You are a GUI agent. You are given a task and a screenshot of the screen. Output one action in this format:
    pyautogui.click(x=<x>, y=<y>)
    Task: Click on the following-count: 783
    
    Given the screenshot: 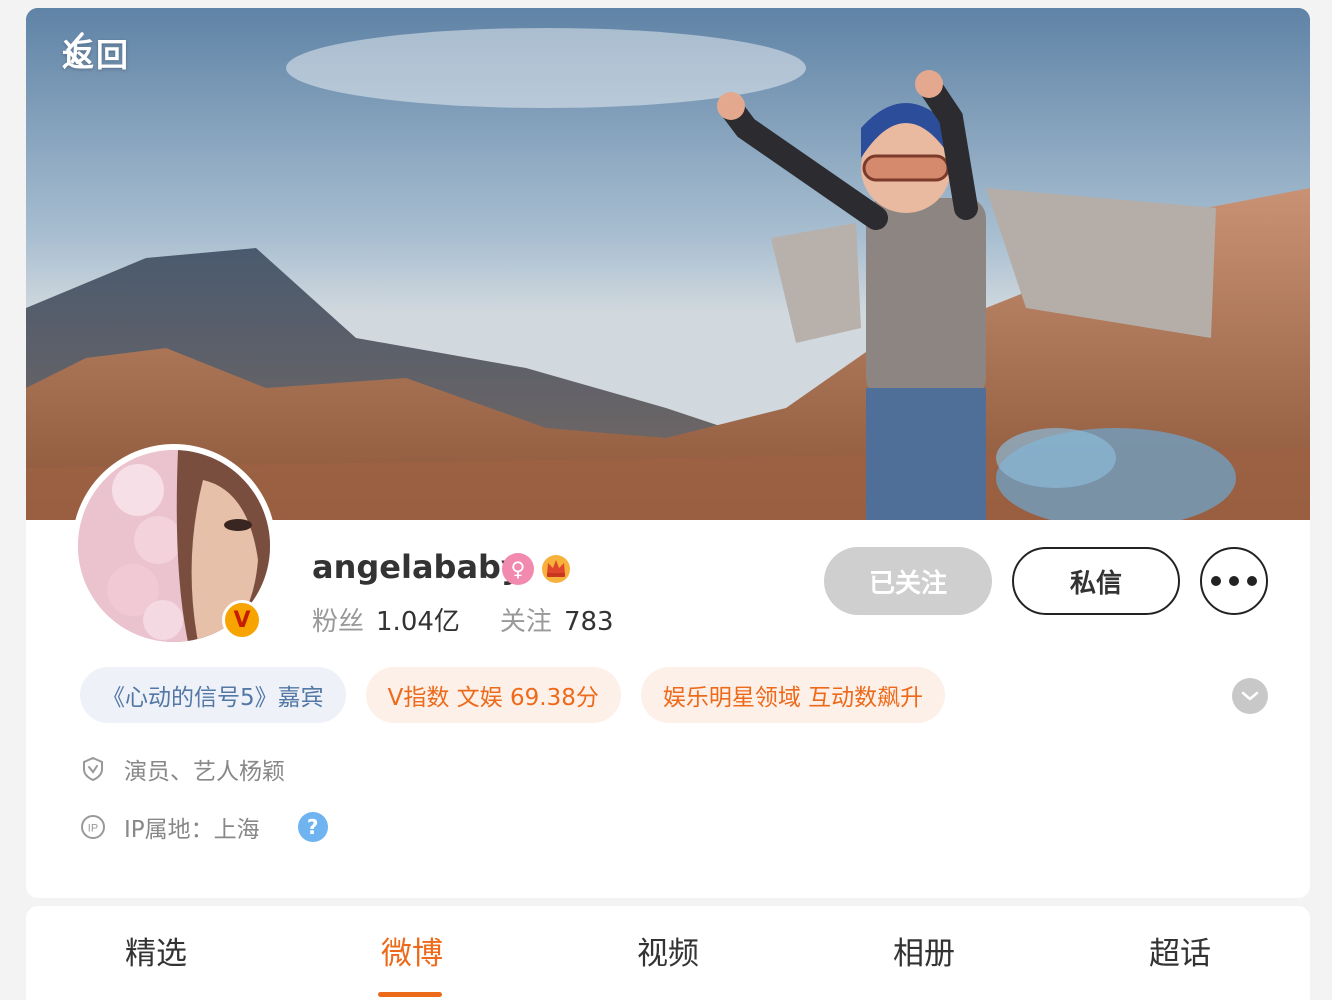 What is the action you would take?
    pyautogui.click(x=588, y=622)
    